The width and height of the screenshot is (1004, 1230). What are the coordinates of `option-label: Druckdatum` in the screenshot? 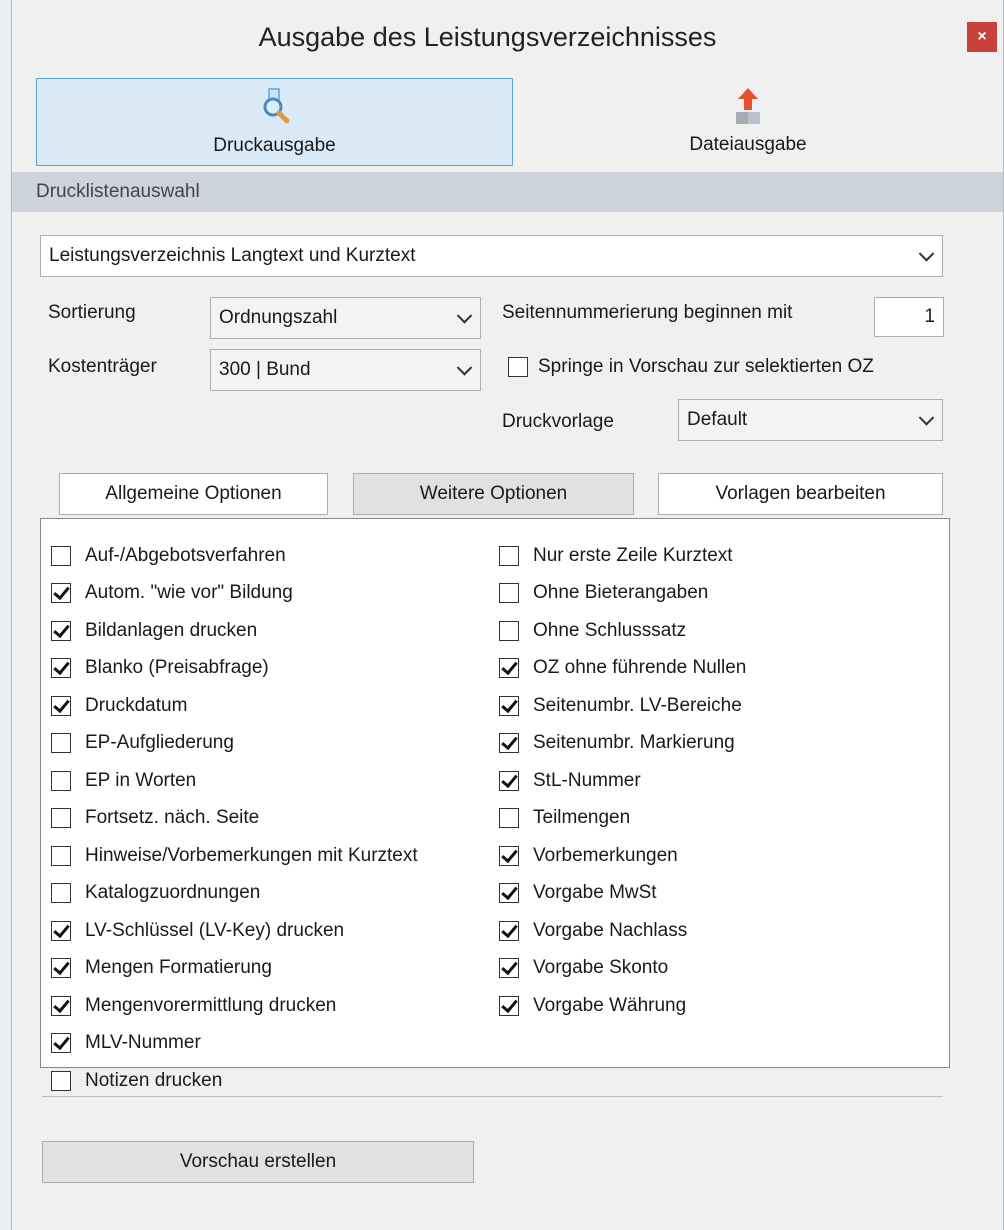 It's located at (136, 705).